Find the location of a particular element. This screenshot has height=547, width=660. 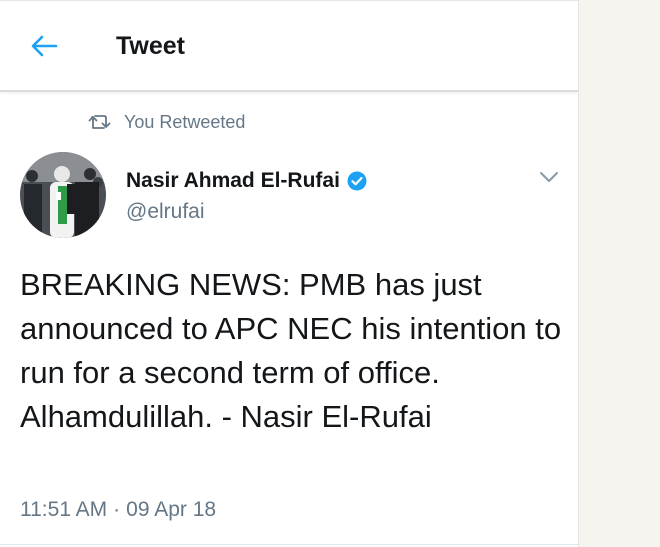

retweet-context: You Retweeted is located at coordinates (166, 122).